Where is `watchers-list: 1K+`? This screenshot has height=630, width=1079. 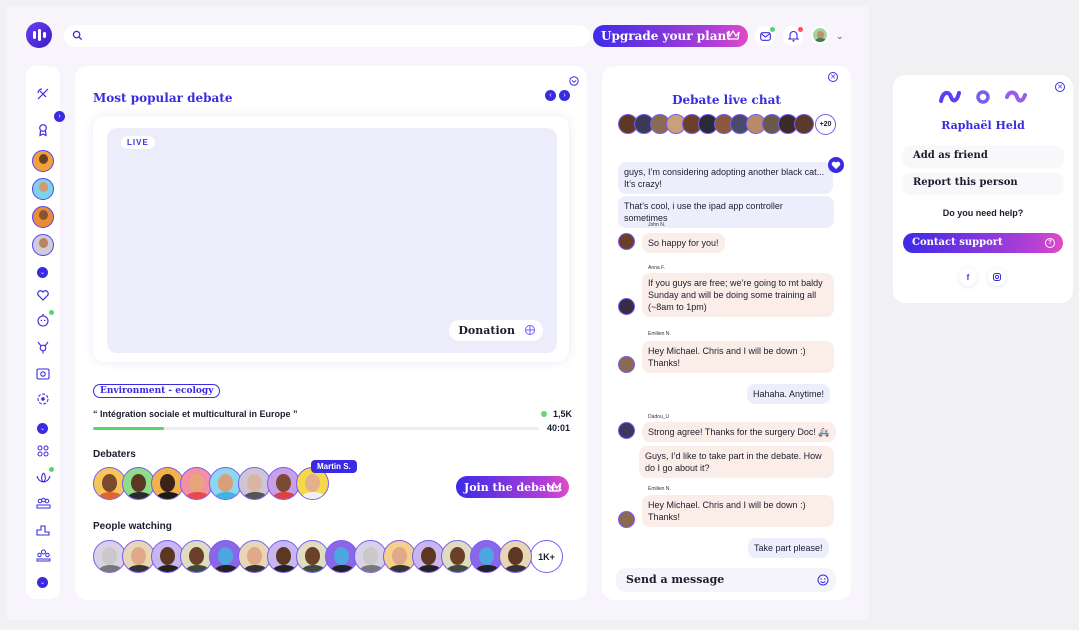
watchers-list: 1K+ is located at coordinates (328, 556).